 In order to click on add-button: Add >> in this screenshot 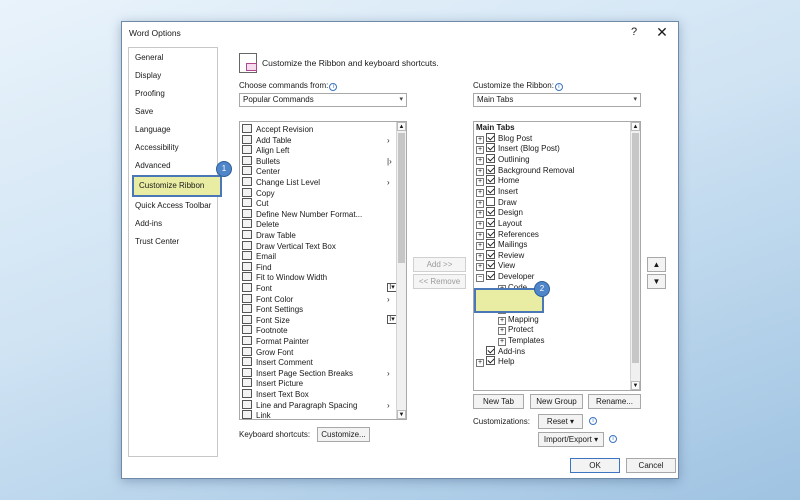, I will do `click(439, 264)`.